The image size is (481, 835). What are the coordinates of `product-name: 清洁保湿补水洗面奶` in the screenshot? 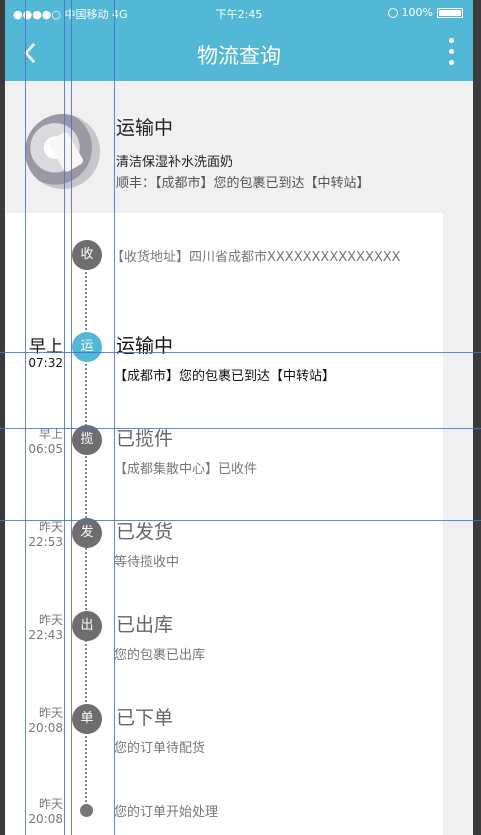 It's located at (175, 162).